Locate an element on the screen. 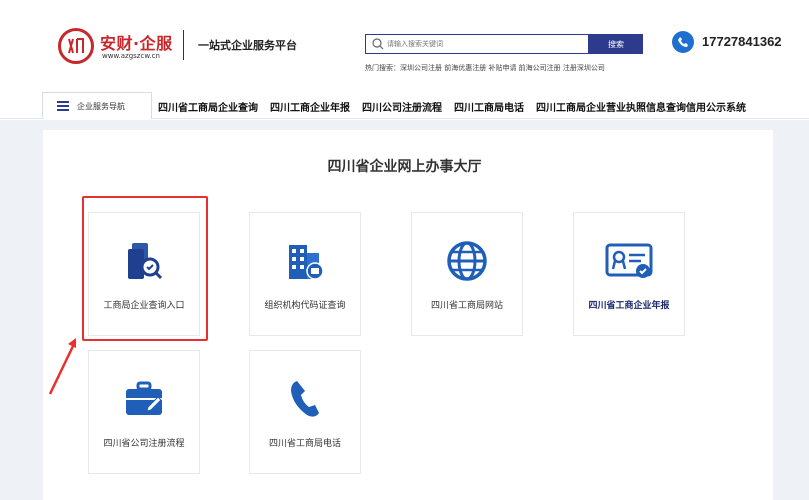 This screenshot has width=809, height=500. nav-link-registration-flow: 四川公司注册流程 is located at coordinates (402, 106).